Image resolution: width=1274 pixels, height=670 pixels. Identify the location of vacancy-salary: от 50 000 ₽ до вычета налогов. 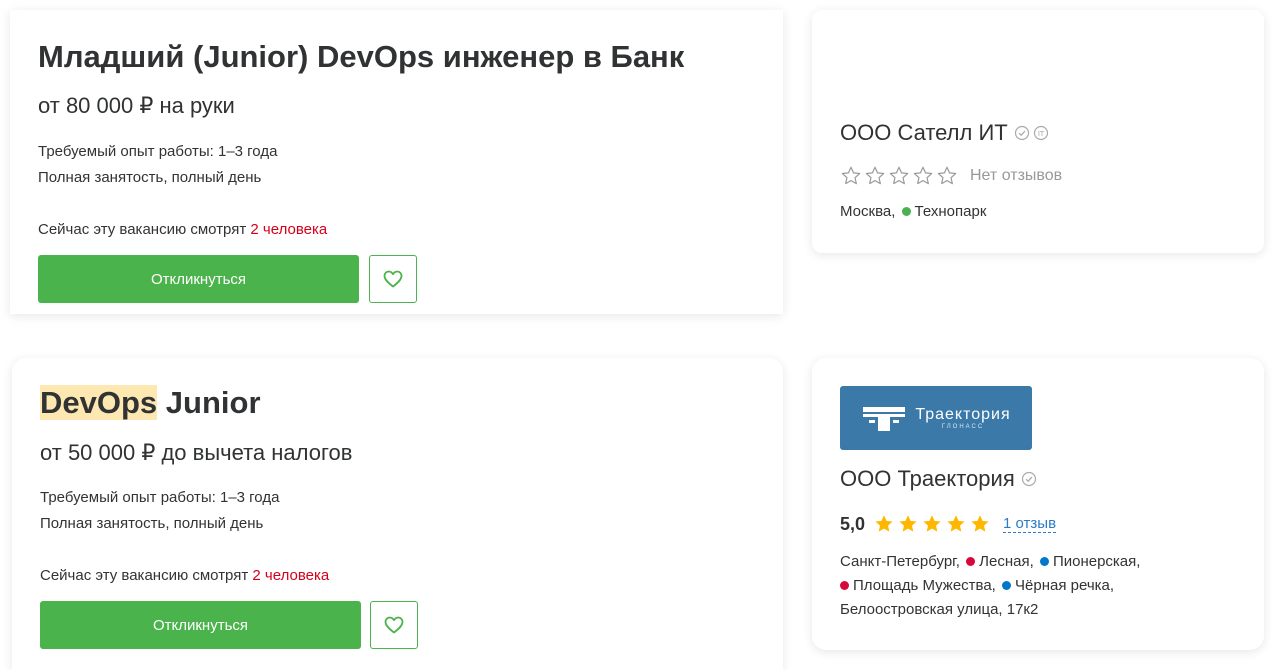
(196, 452).